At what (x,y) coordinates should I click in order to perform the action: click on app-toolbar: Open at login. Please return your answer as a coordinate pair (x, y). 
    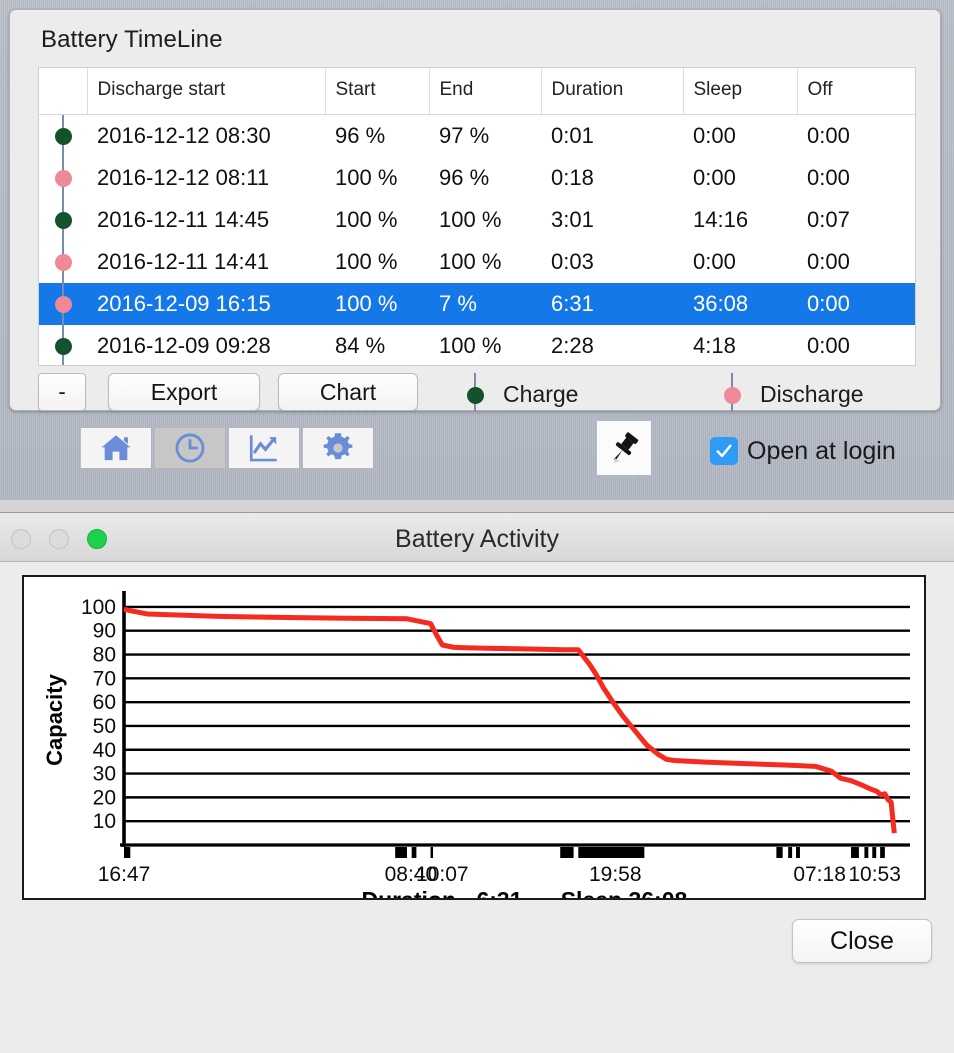
    Looking at the image, I should click on (477, 451).